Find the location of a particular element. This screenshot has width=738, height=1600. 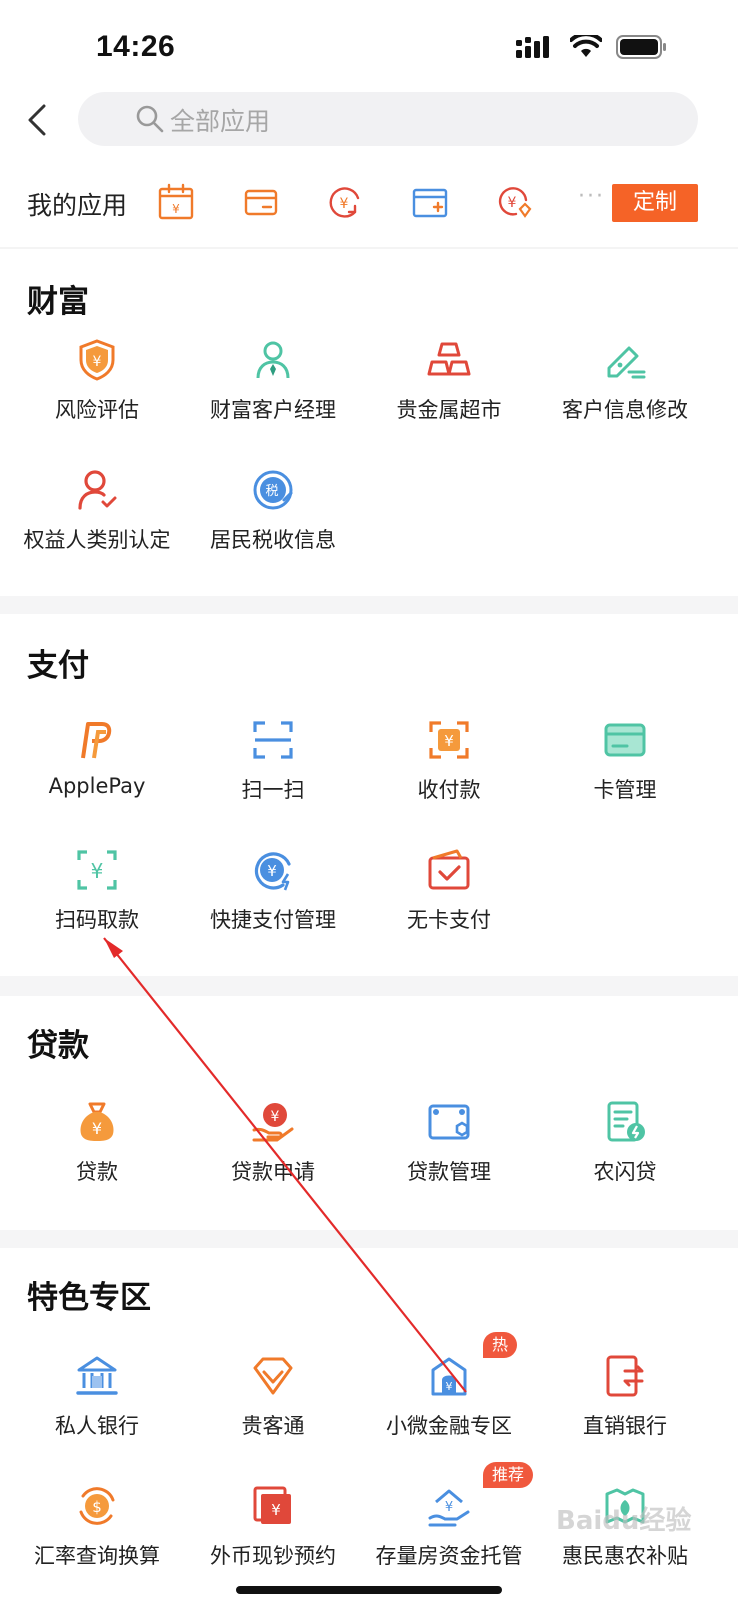

search-row: 全部应用 is located at coordinates (369, 120).